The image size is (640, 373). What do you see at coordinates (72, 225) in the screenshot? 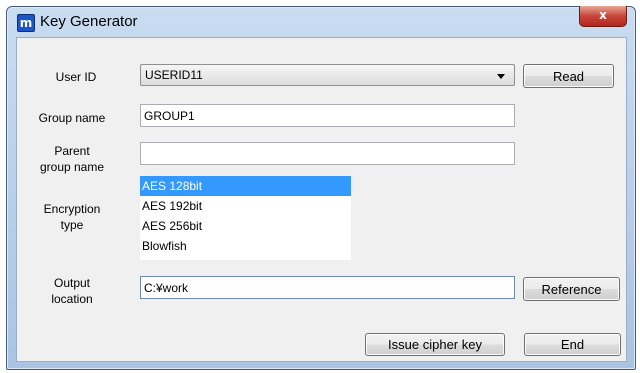
I see `encryption-type-label-line2: type` at bounding box center [72, 225].